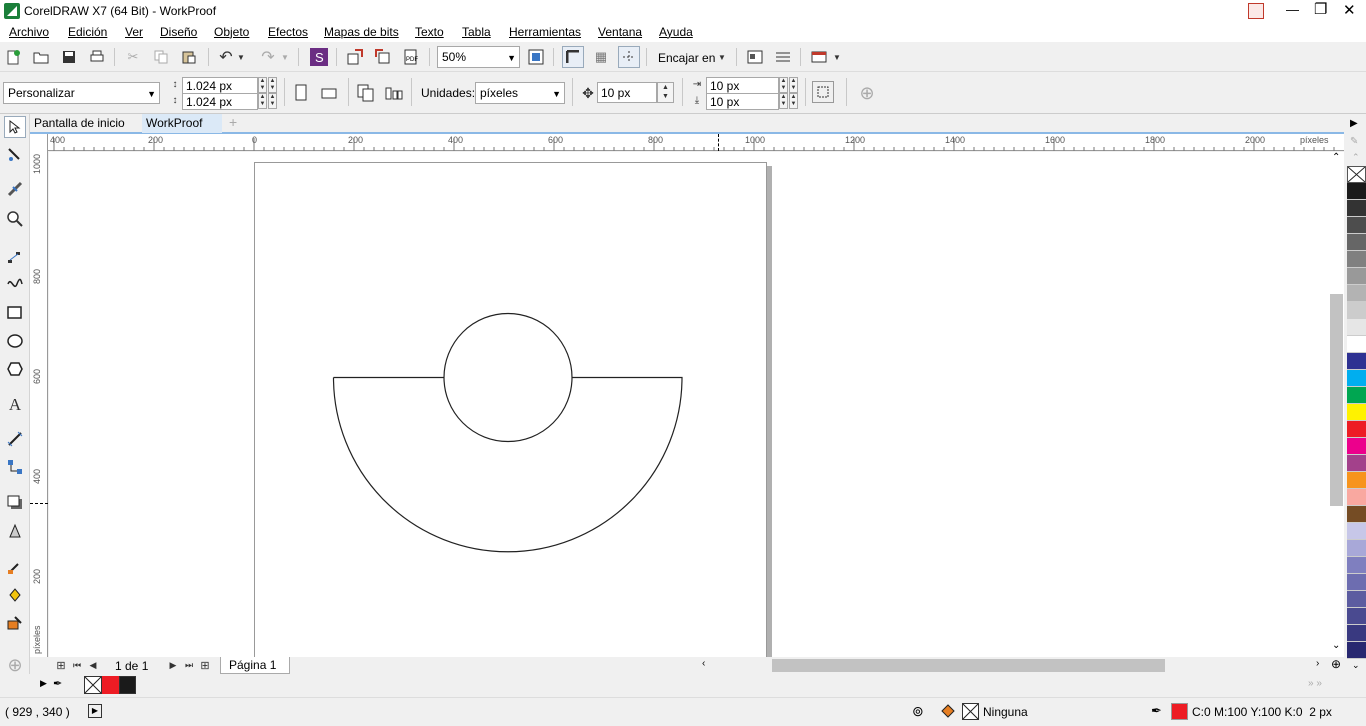  Describe the element at coordinates (968, 665) in the screenshot. I see `h-scroll-thumb` at that location.